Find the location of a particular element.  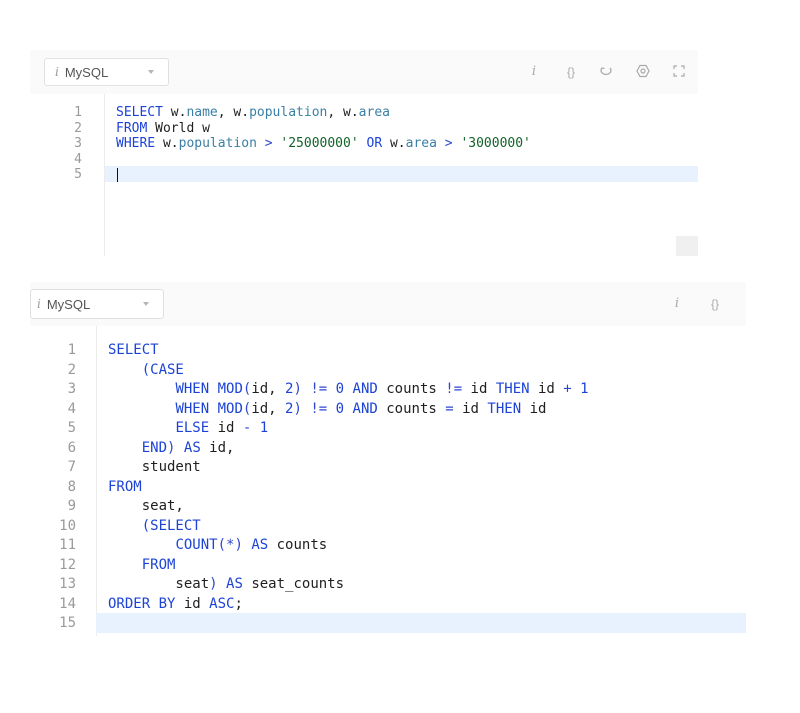

code-token: 0 is located at coordinates (340, 389).